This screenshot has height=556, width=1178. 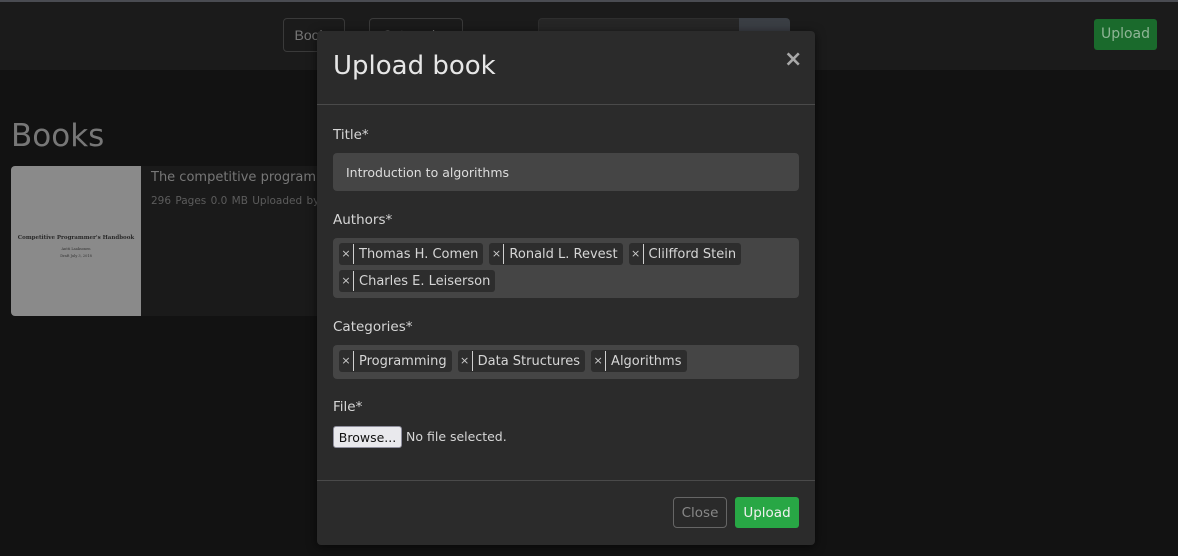 I want to click on file-status: No file selected., so click(x=456, y=436).